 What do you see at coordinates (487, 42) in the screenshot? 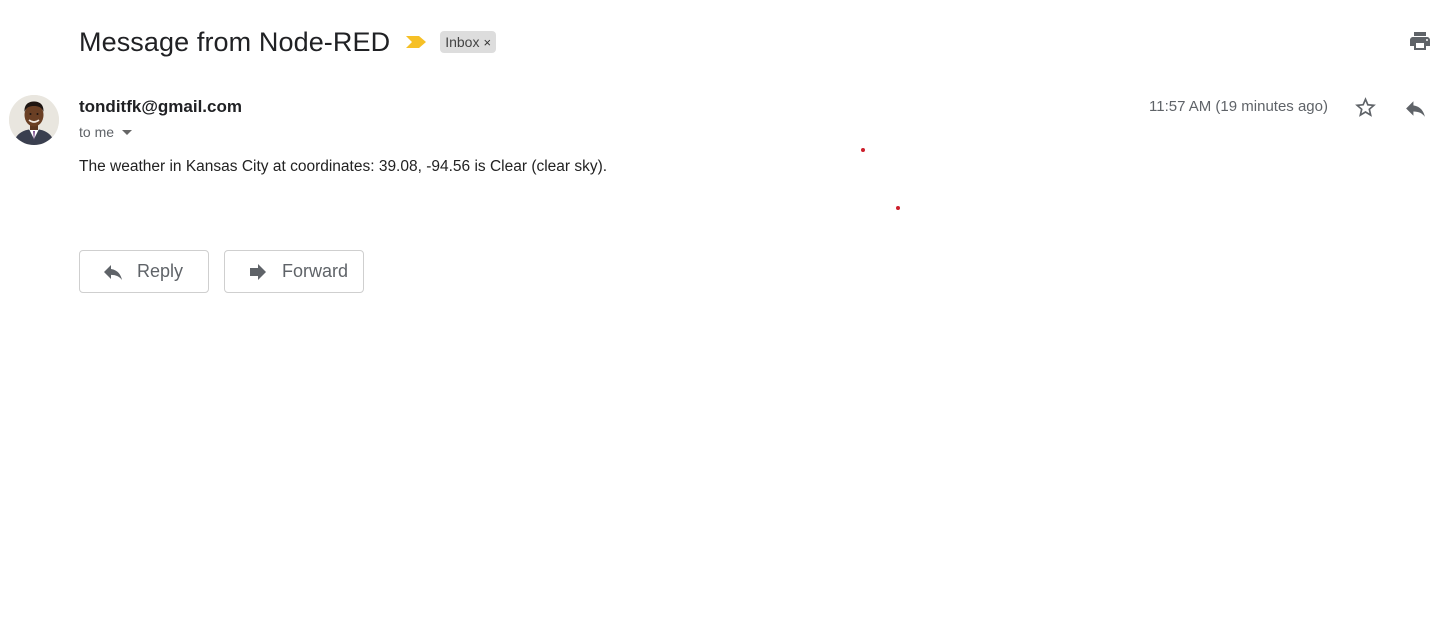
I see `label-remove-icon: ×` at bounding box center [487, 42].